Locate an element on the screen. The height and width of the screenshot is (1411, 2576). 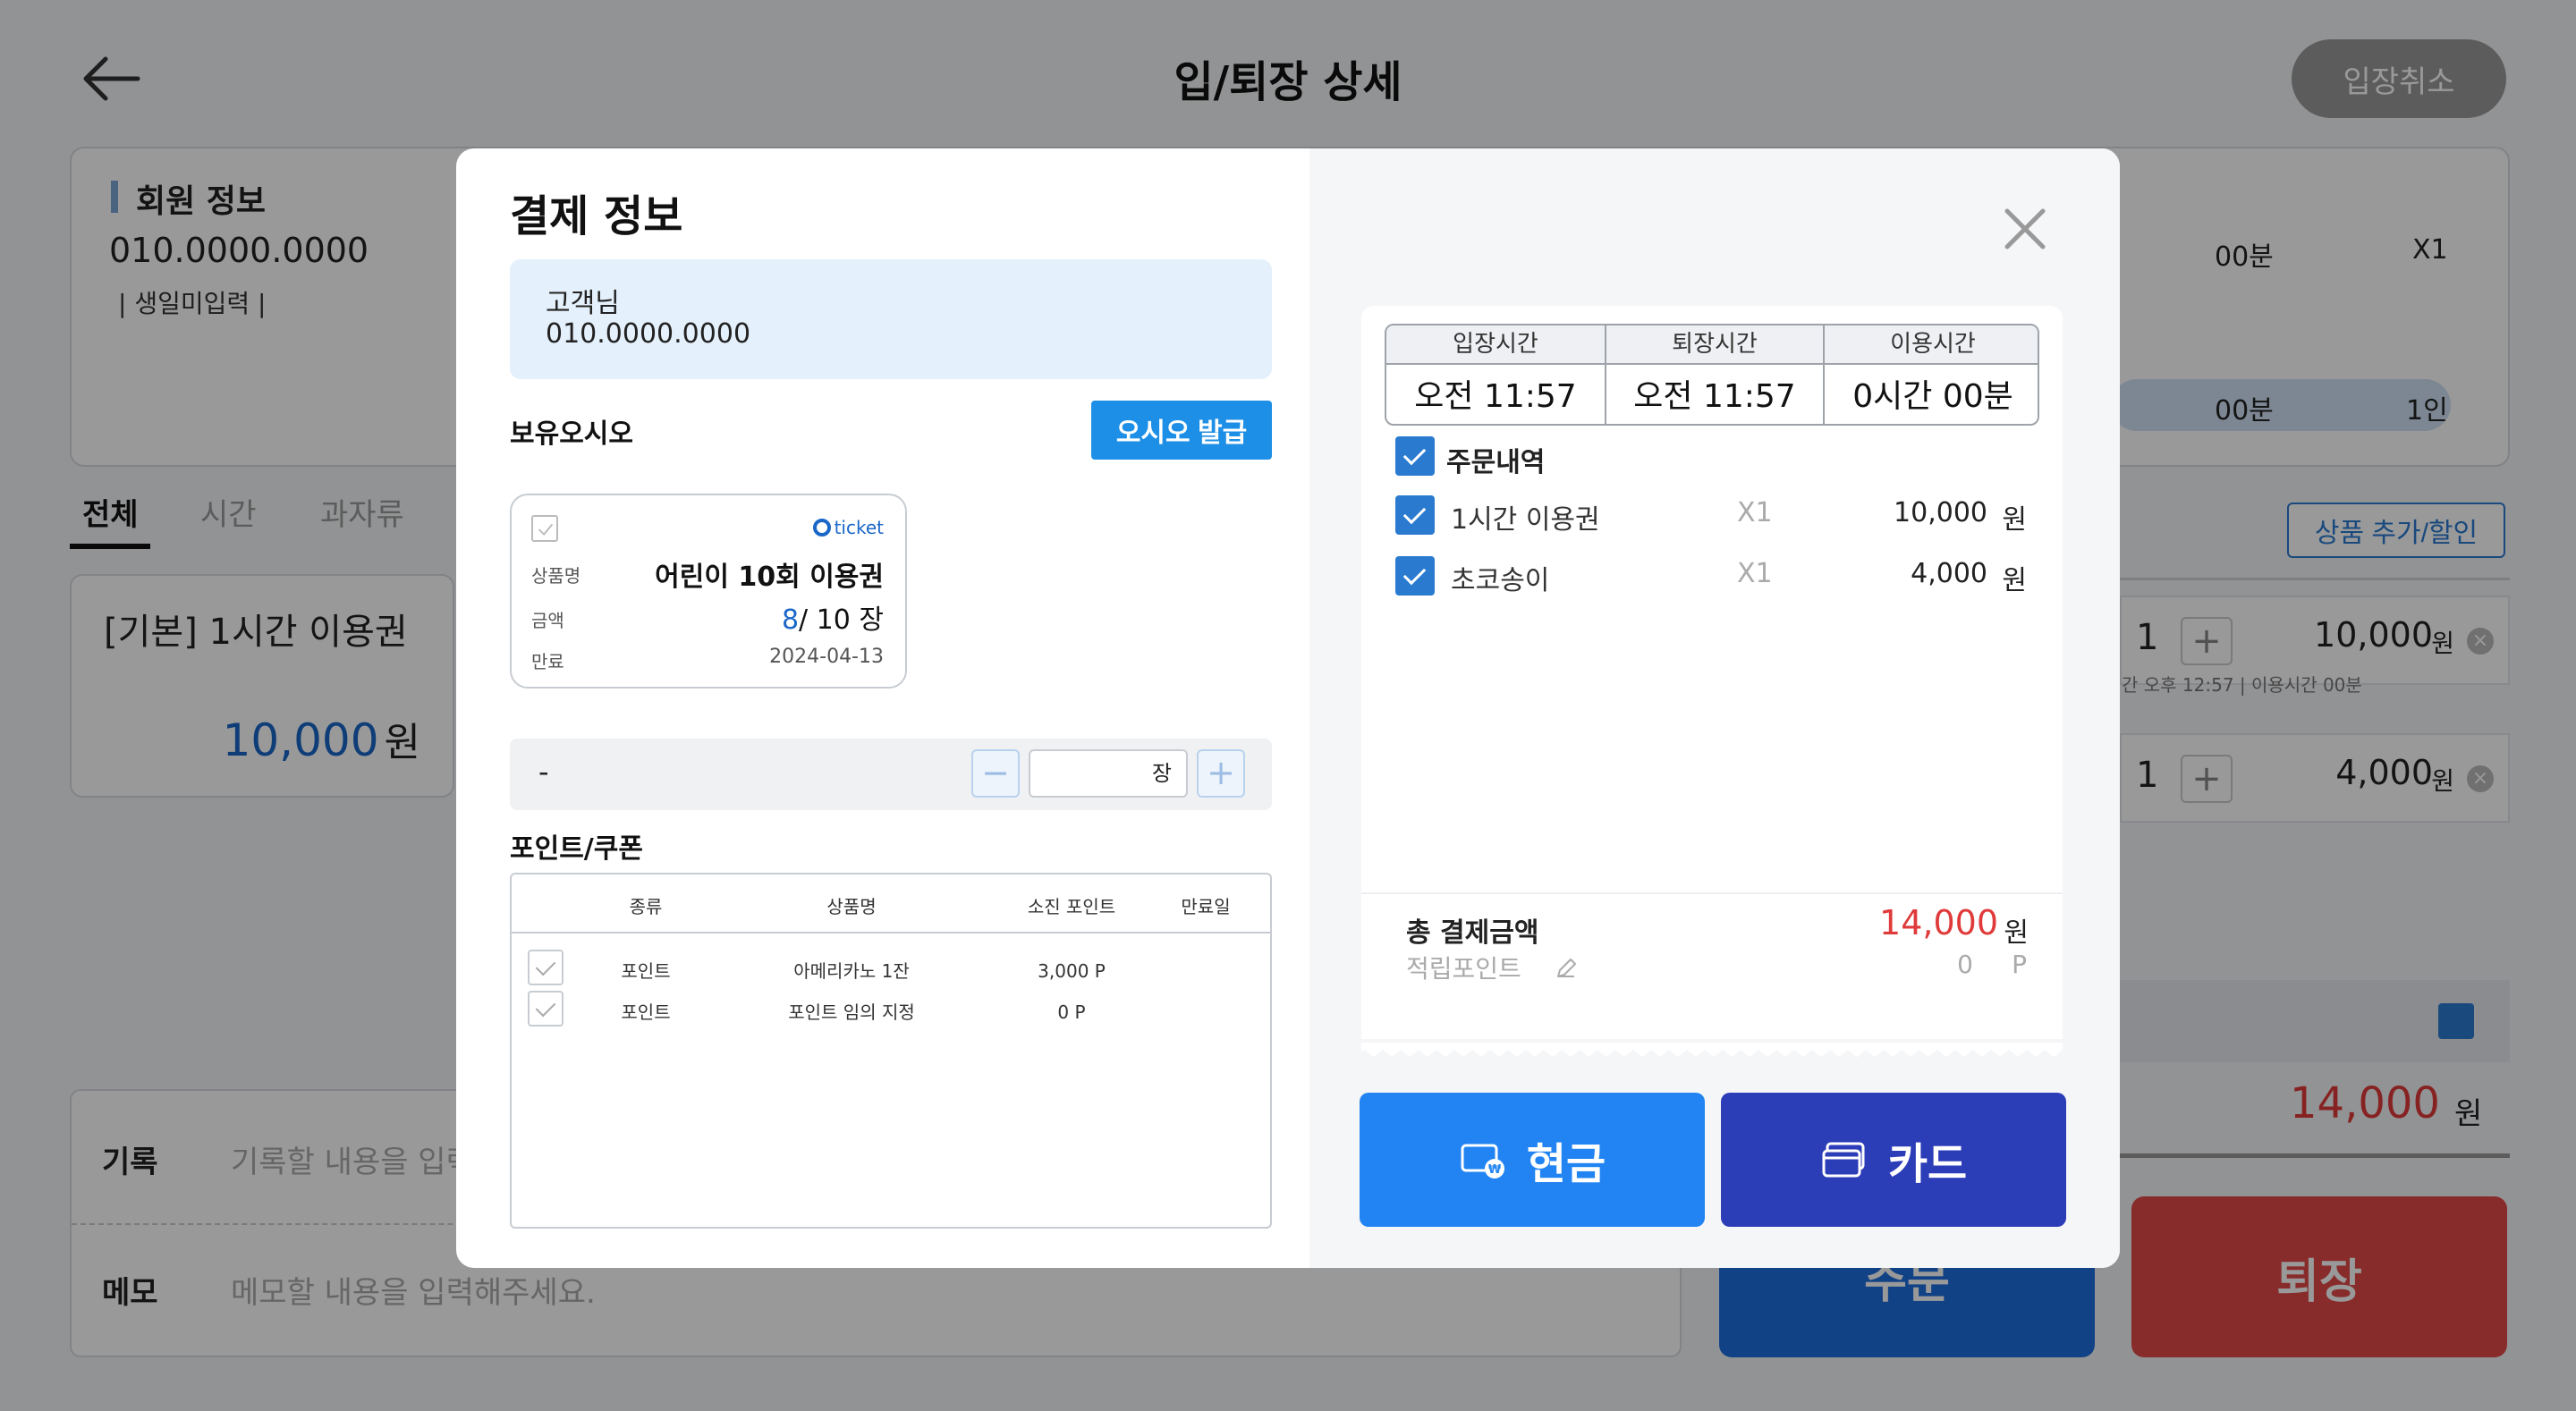
points-table-header: 종류 상품명 소진 포인트 만료일 is located at coordinates (891, 904).